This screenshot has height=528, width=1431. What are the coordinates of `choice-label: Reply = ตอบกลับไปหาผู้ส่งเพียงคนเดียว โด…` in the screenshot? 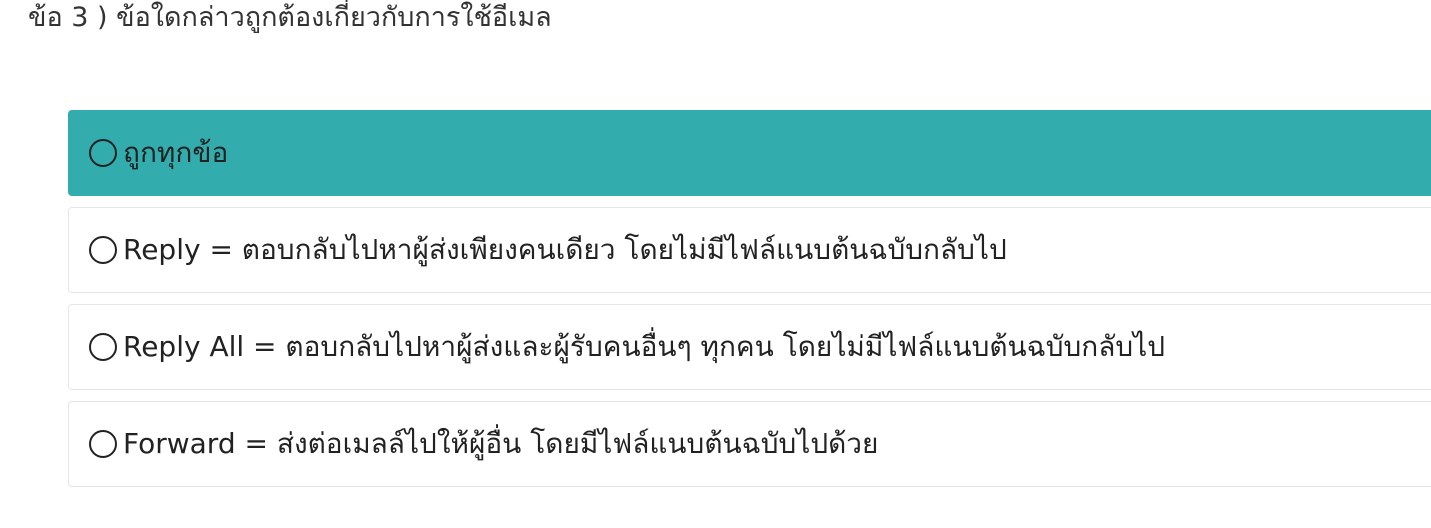 It's located at (565, 249).